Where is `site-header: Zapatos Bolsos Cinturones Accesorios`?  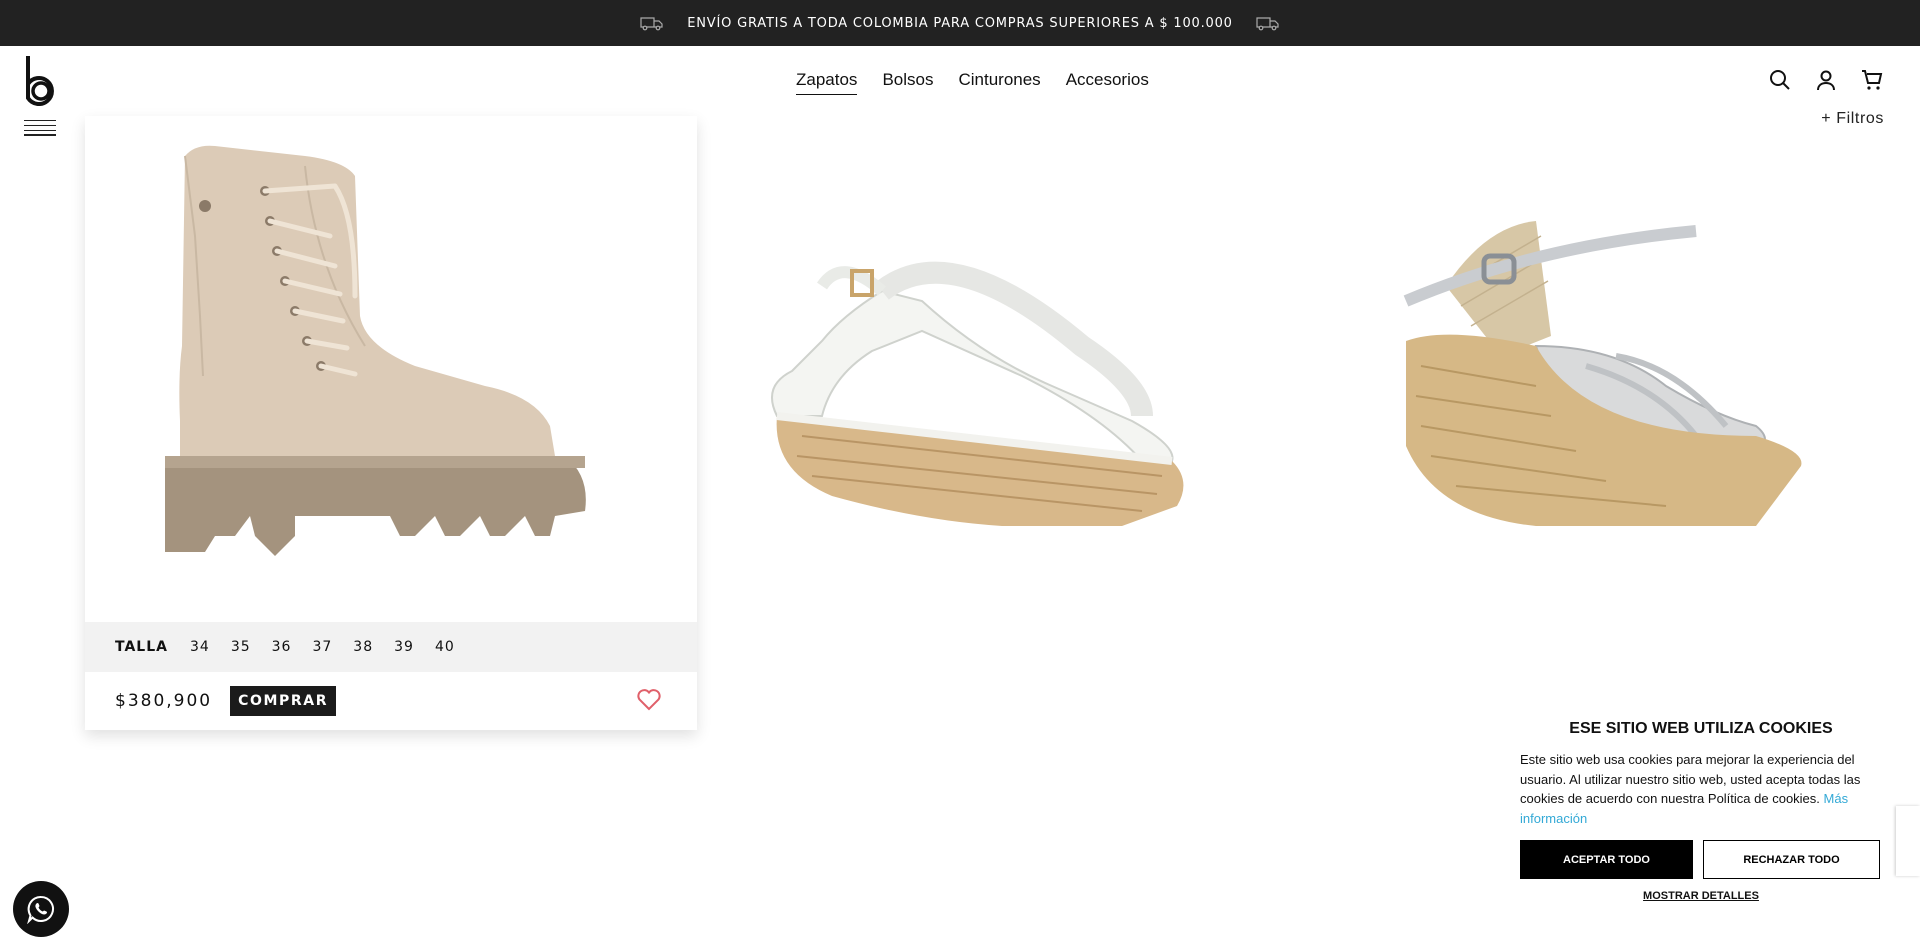 site-header: Zapatos Bolsos Cinturones Accesorios is located at coordinates (960, 81).